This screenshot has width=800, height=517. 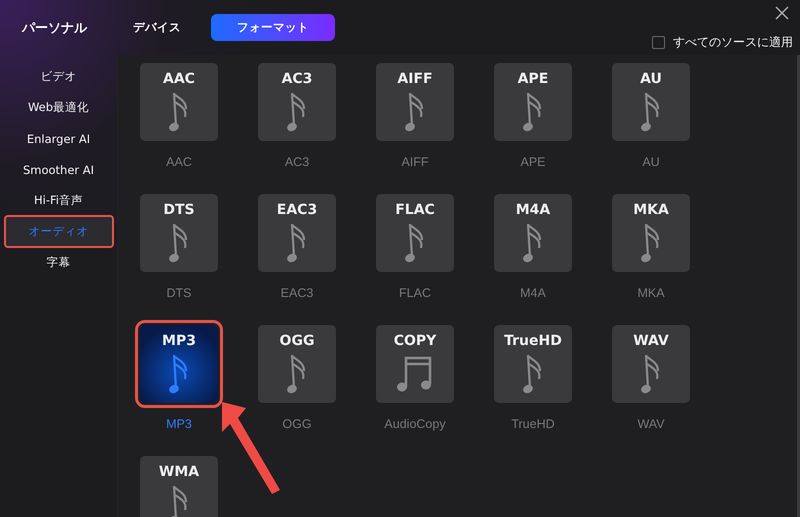 What do you see at coordinates (179, 163) in the screenshot?
I see `format-label: AAC` at bounding box center [179, 163].